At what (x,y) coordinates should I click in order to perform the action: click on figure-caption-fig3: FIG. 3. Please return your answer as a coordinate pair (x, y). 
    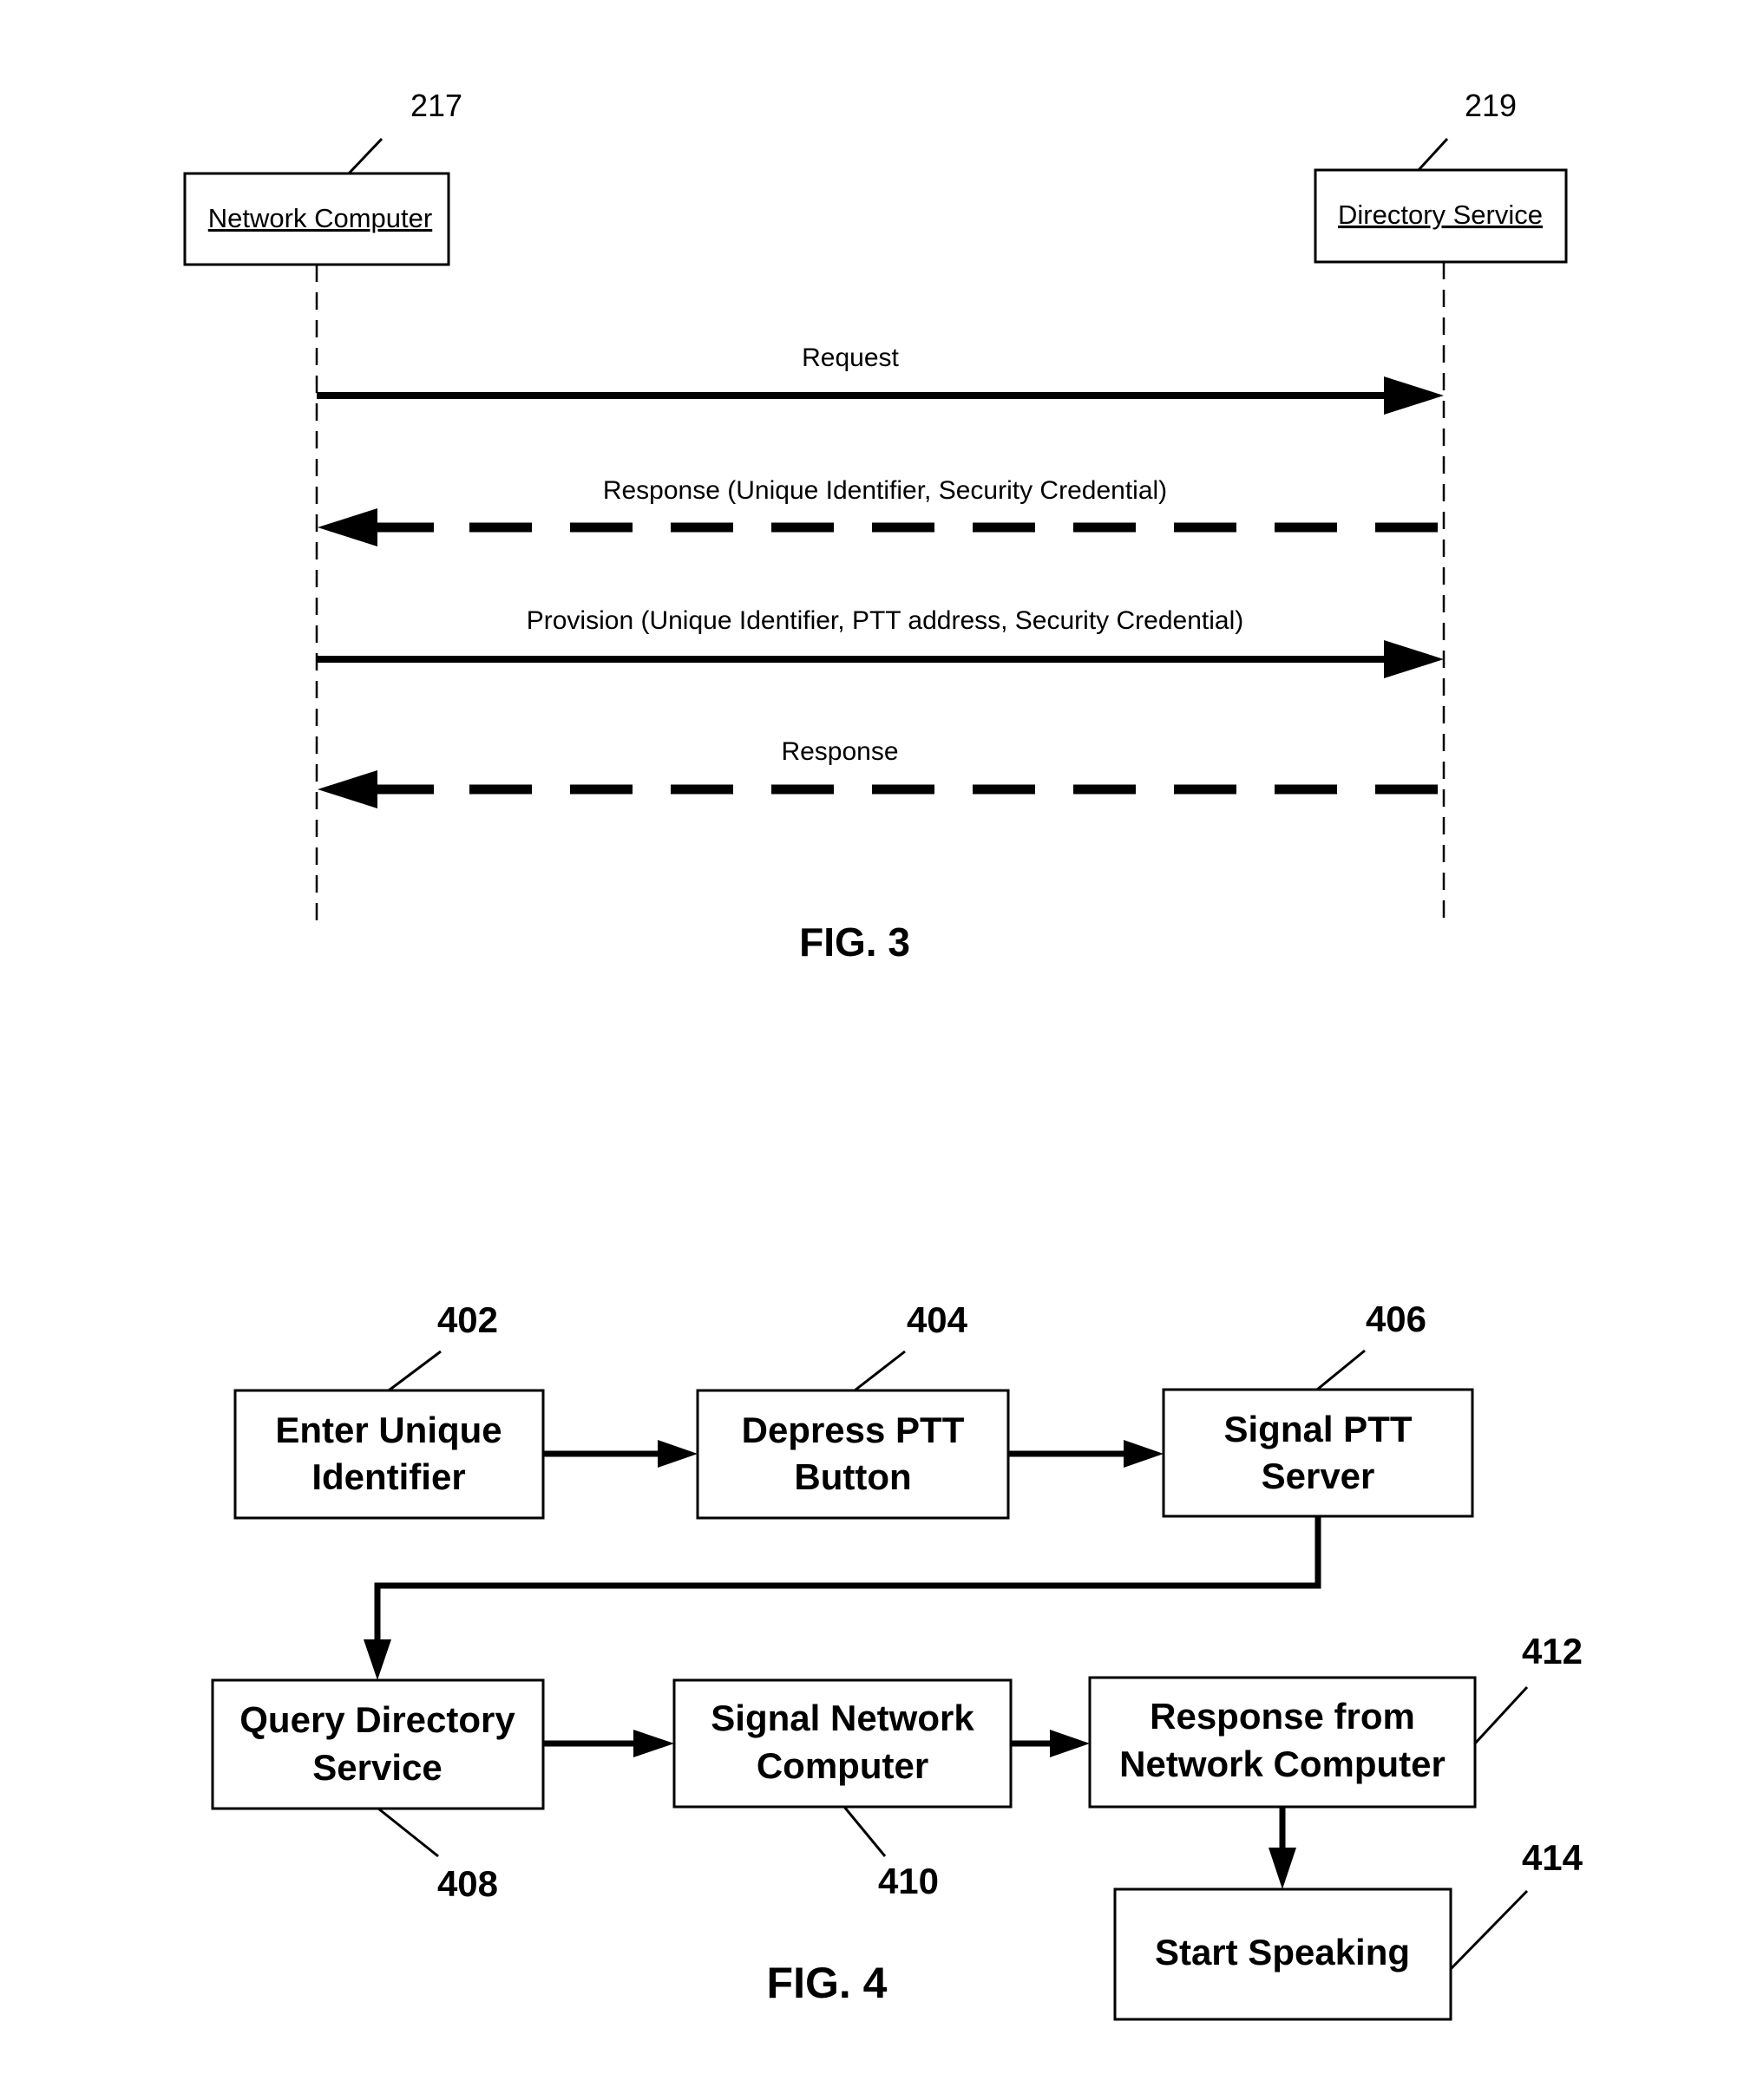
    Looking at the image, I should click on (854, 942).